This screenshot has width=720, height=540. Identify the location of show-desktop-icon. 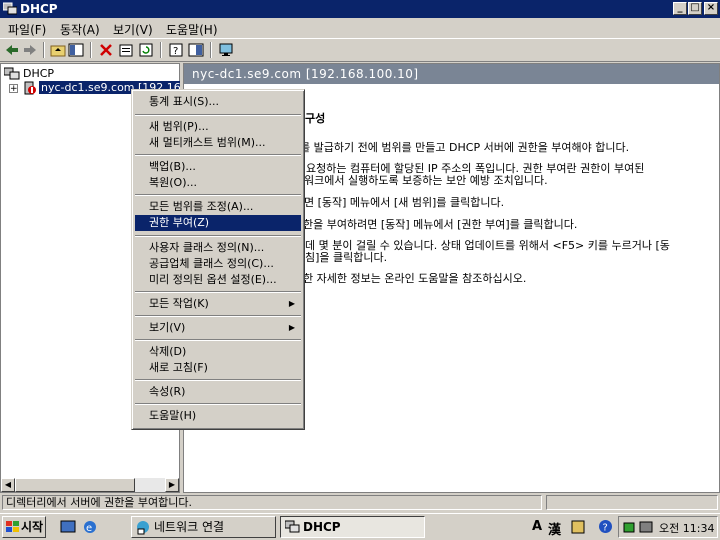
(68, 527).